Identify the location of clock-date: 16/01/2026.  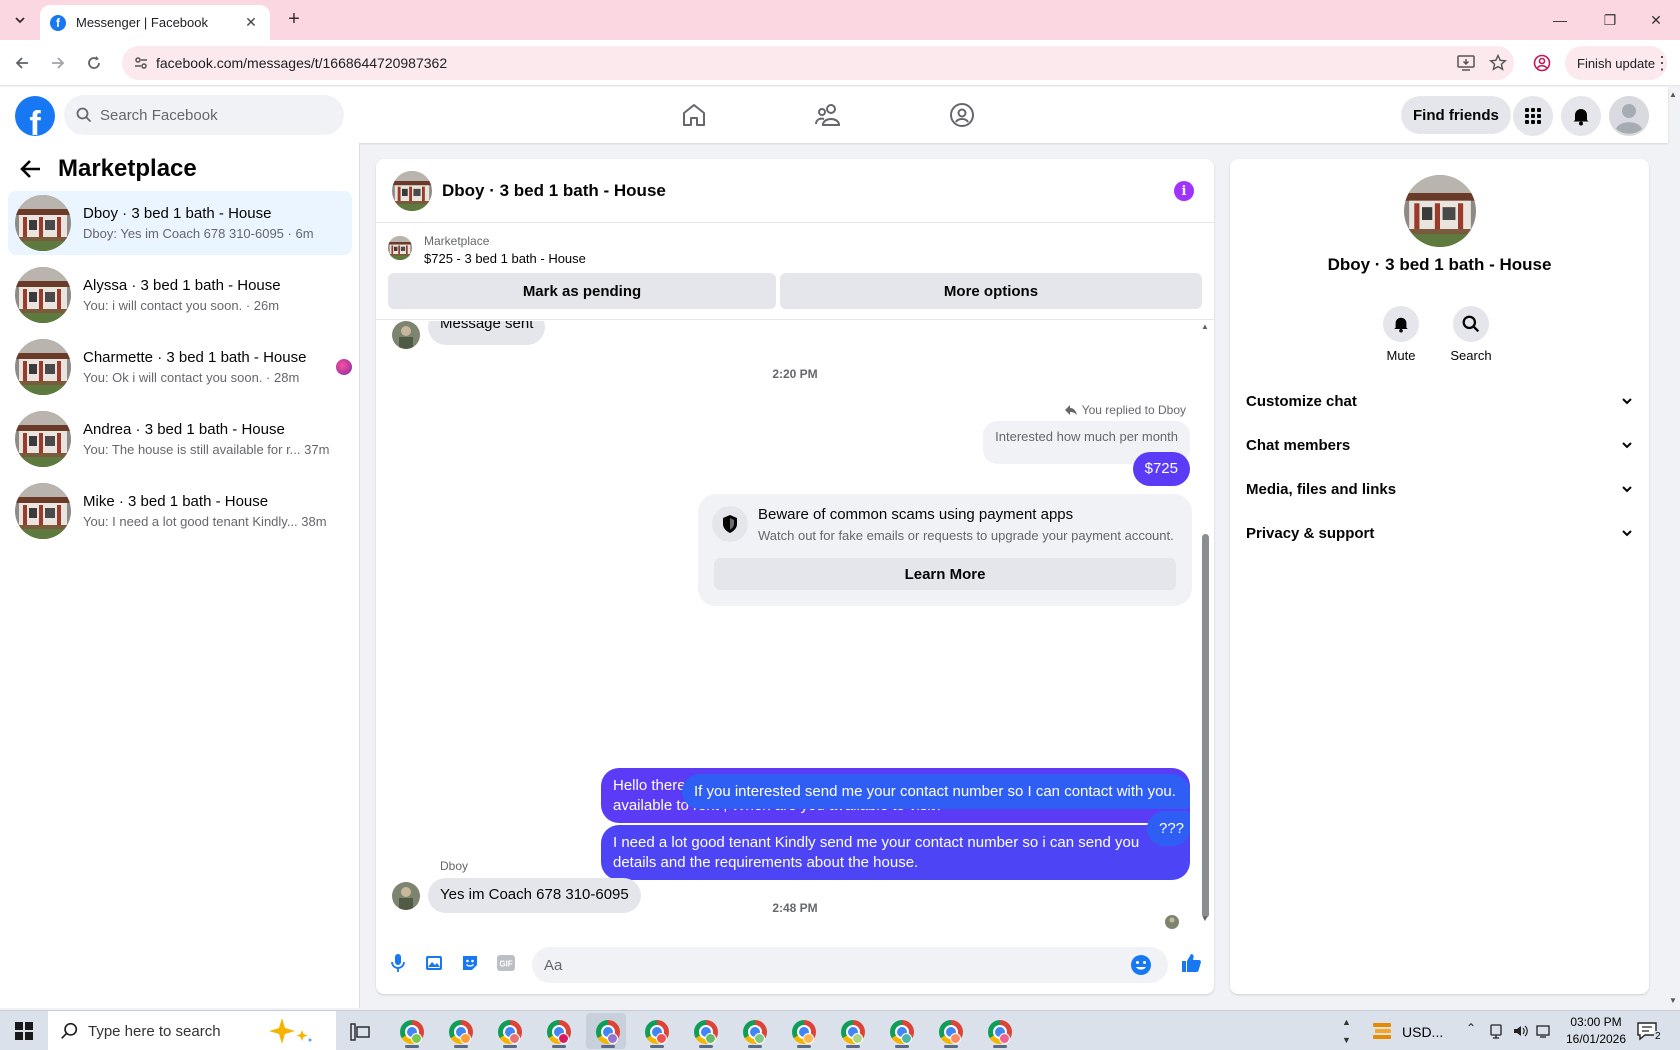
(1596, 1039).